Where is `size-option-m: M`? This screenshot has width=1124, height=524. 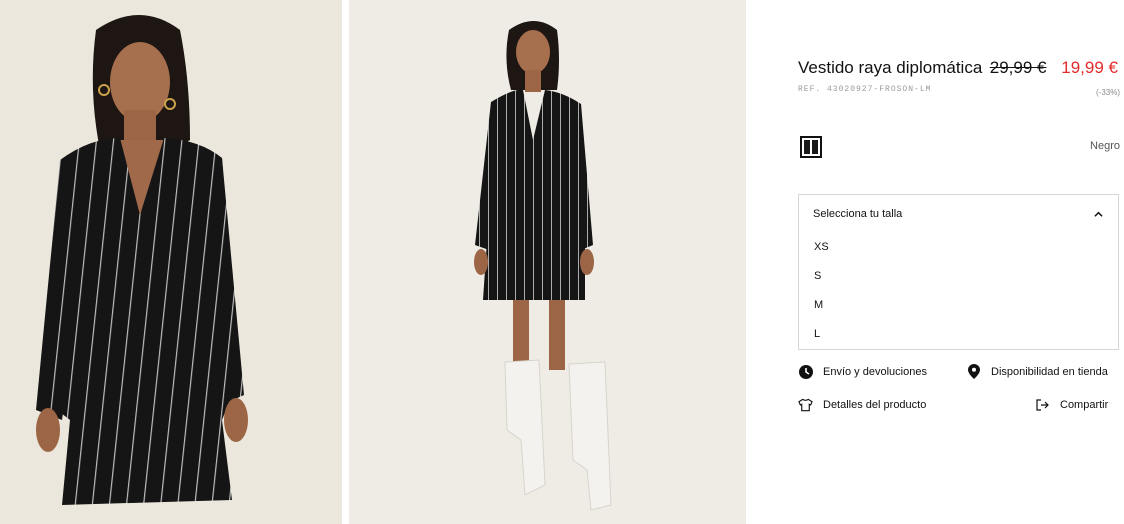 size-option-m: M is located at coordinates (818, 305).